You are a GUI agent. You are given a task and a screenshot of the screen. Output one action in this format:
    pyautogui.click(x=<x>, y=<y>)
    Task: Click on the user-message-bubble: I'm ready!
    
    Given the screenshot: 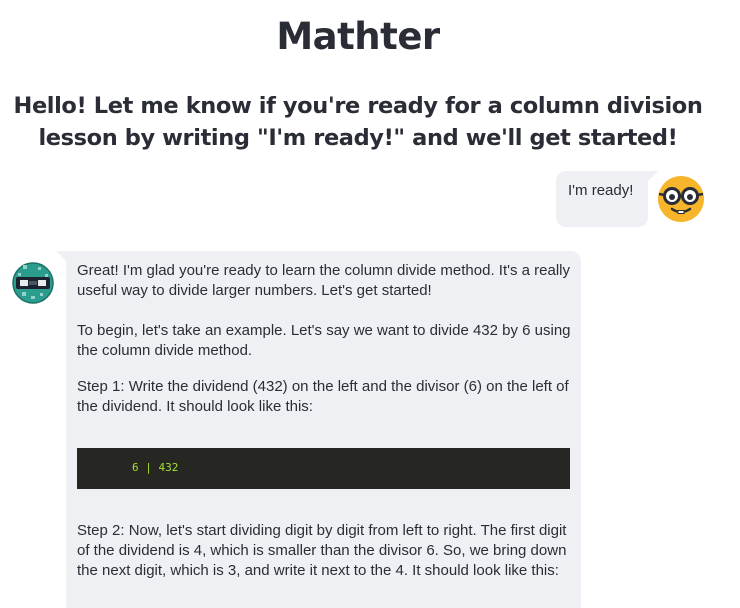 What is the action you would take?
    pyautogui.click(x=607, y=199)
    